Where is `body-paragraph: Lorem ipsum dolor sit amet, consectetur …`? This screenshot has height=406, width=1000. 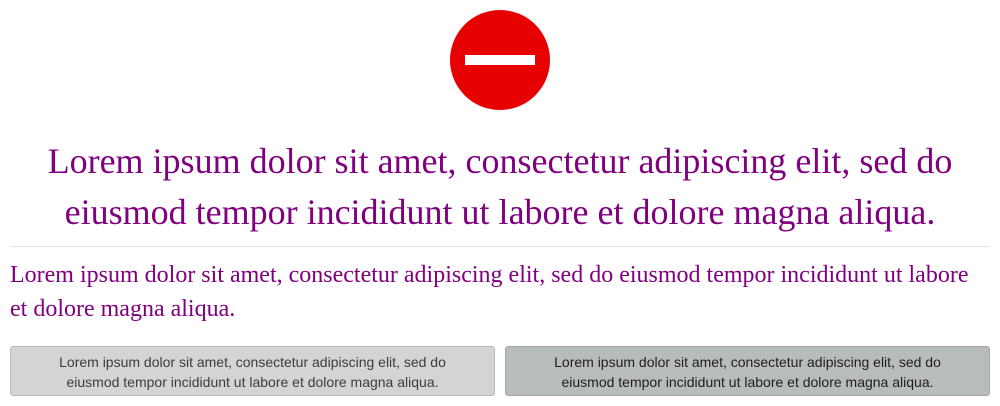 body-paragraph: Lorem ipsum dolor sit amet, consectetur … is located at coordinates (489, 292).